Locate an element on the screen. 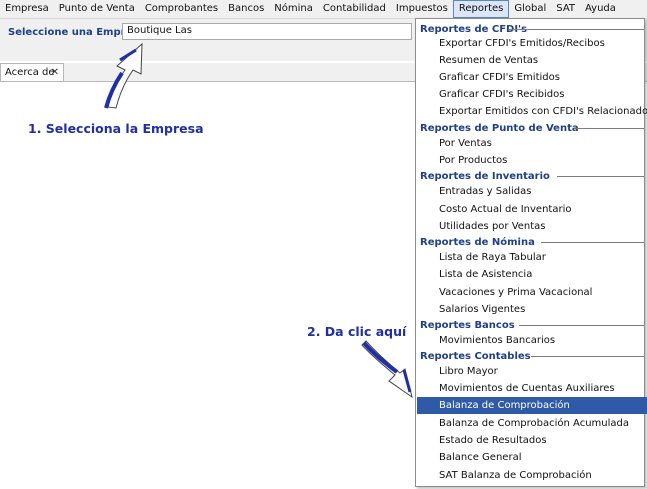 Image resolution: width=647 pixels, height=489 pixels. menu-item-exportar-cfdi: Exportar CFDI's Emitidos/Recibos is located at coordinates (532, 43).